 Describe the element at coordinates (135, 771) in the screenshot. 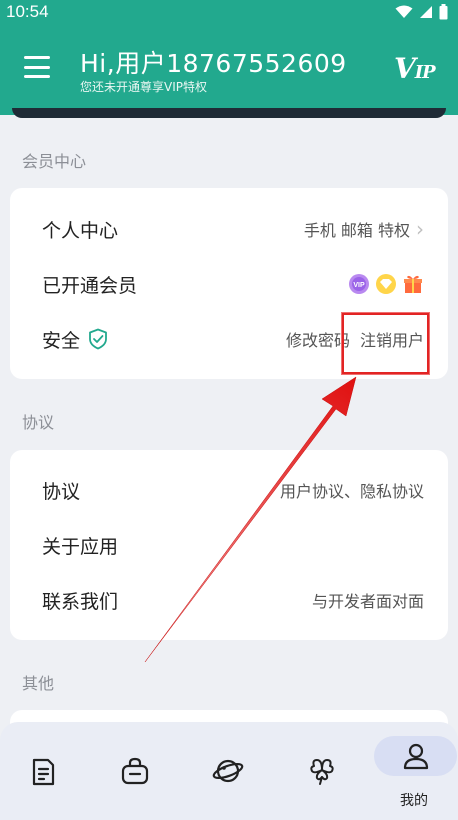

I see `bag-icon` at that location.